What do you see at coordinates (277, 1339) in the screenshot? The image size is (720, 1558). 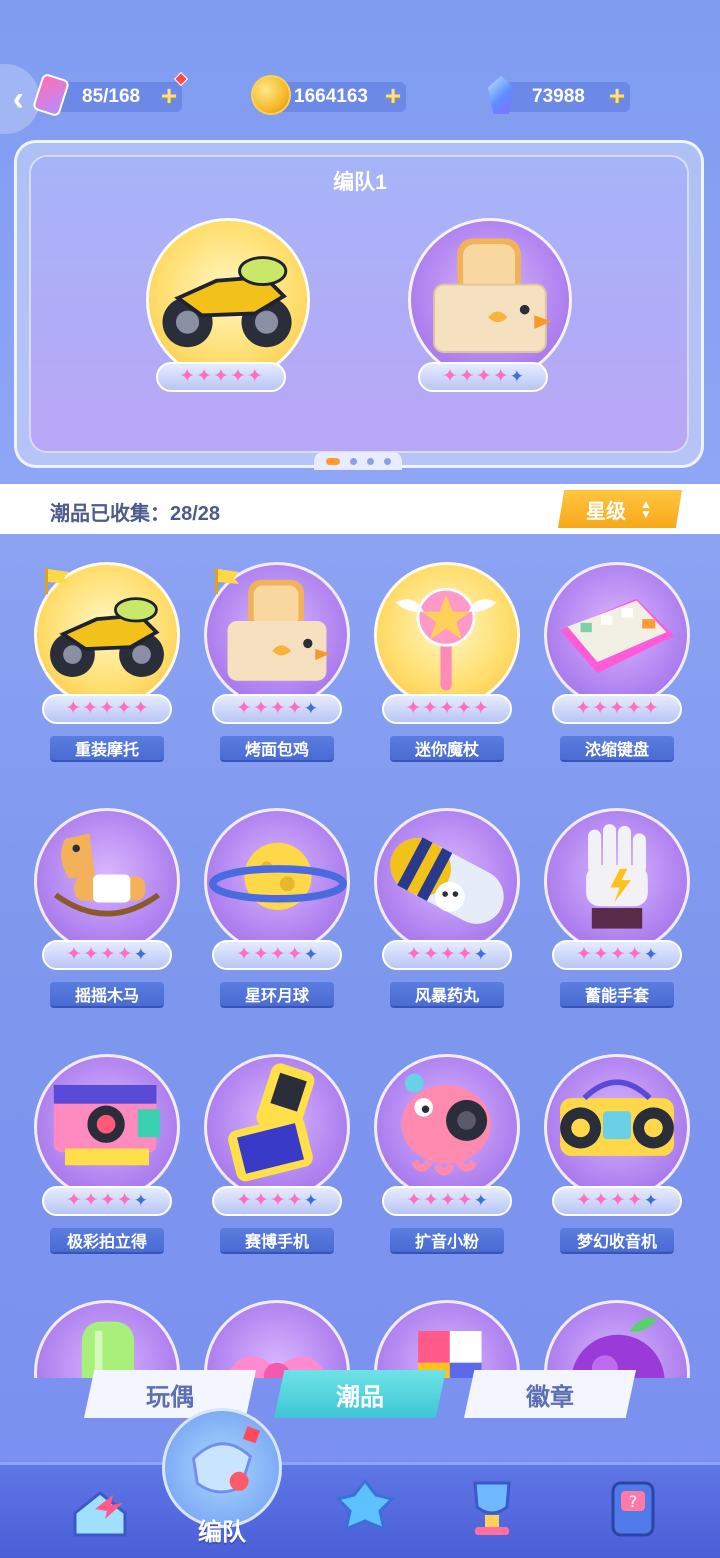 I see `pink-bow-icon` at bounding box center [277, 1339].